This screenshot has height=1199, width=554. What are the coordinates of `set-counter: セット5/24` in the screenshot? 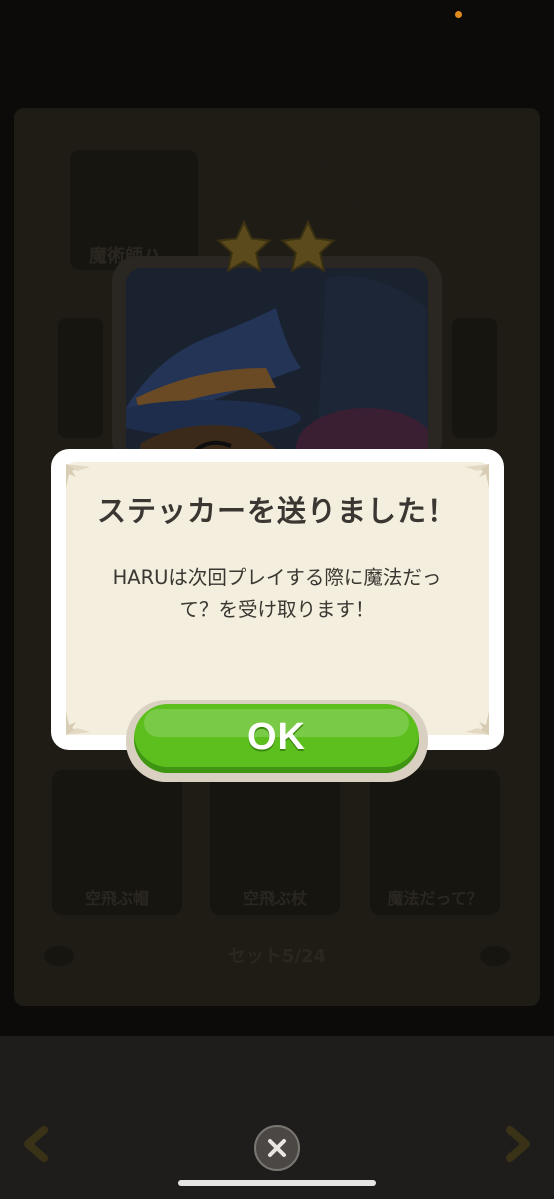 It's located at (277, 956).